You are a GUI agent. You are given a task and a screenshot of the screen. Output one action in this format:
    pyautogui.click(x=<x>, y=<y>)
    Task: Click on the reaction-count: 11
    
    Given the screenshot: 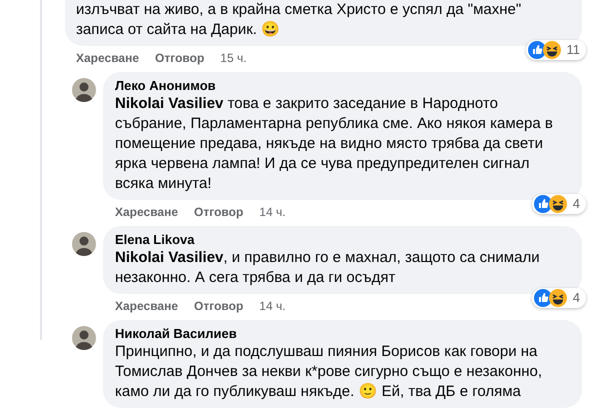 What is the action you would take?
    pyautogui.click(x=573, y=50)
    